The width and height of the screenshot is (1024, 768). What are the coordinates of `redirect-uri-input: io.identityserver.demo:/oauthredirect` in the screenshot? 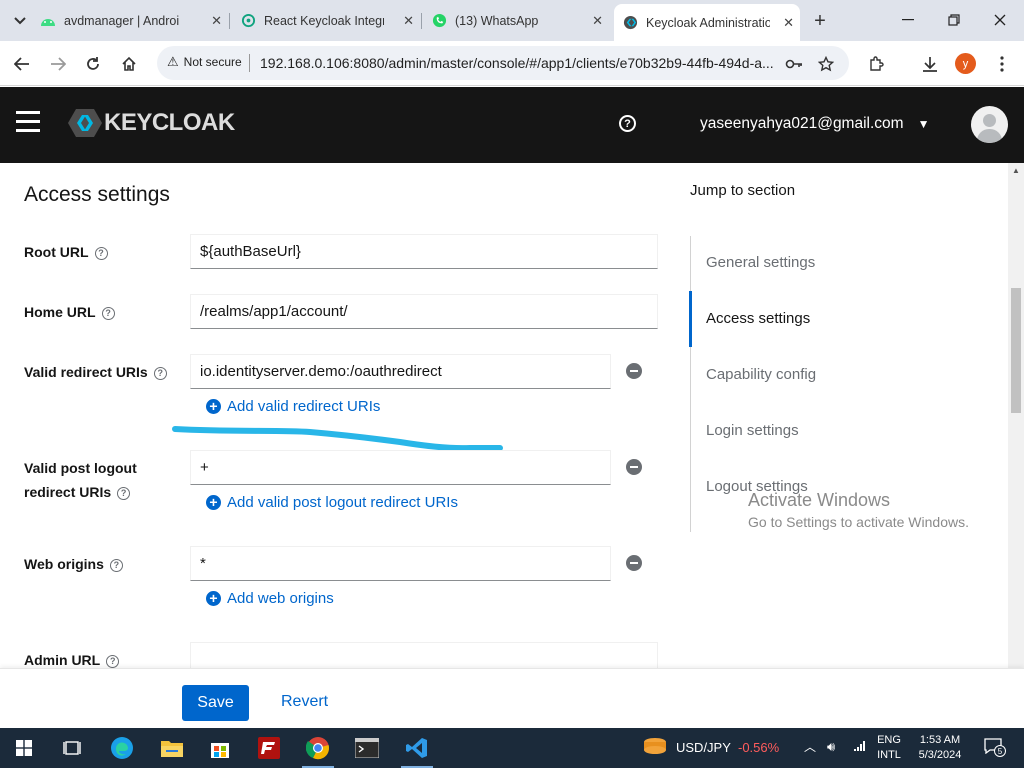 It's located at (400, 371).